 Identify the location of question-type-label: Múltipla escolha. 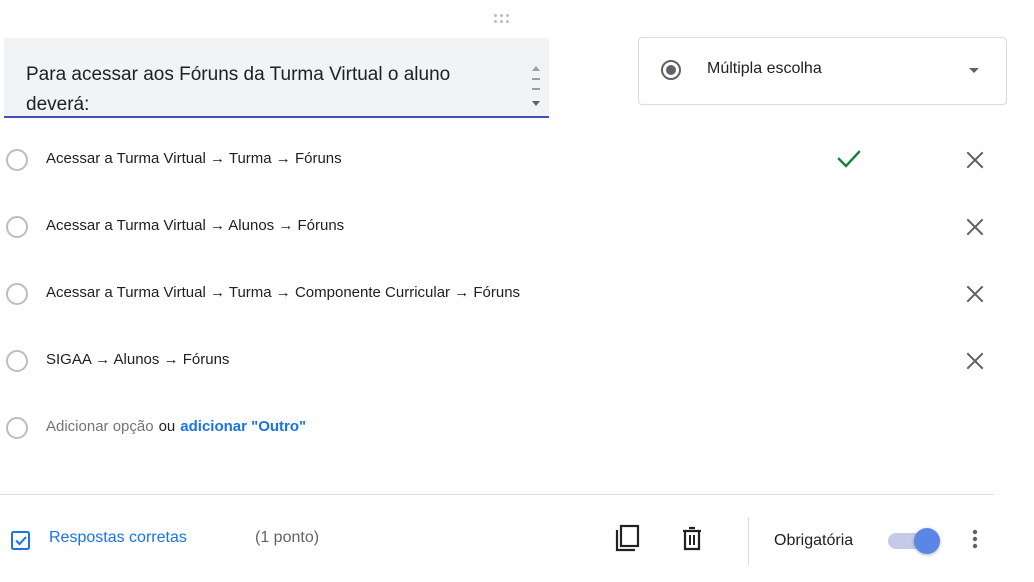
(764, 68).